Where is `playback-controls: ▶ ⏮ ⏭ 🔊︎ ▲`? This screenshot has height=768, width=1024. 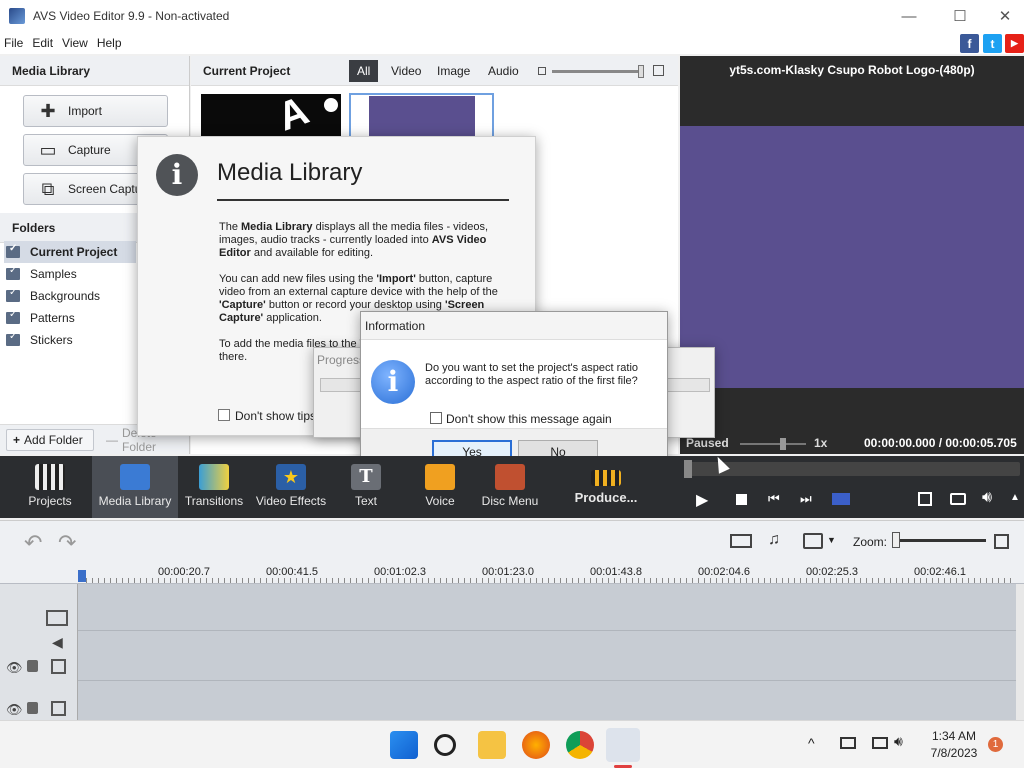 playback-controls: ▶ ⏮ ⏭ 🔊︎ ▲ is located at coordinates (852, 487).